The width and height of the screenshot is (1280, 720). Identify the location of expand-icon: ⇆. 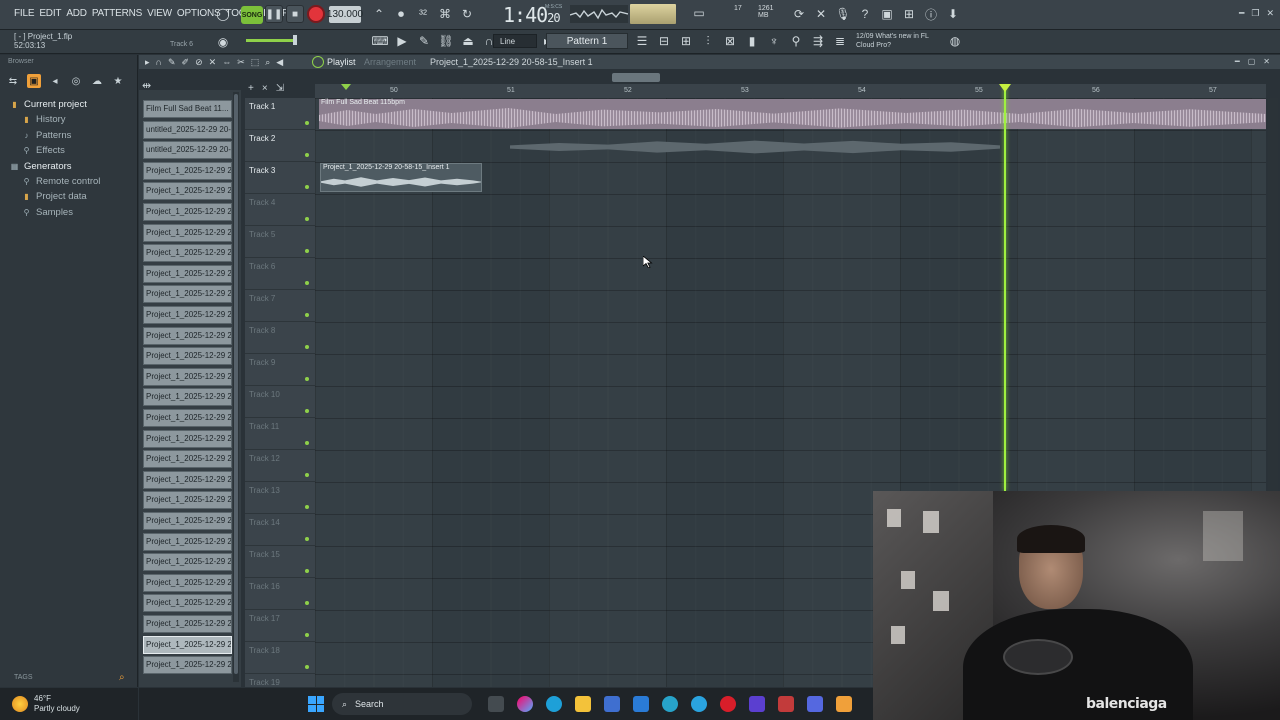
(13, 81).